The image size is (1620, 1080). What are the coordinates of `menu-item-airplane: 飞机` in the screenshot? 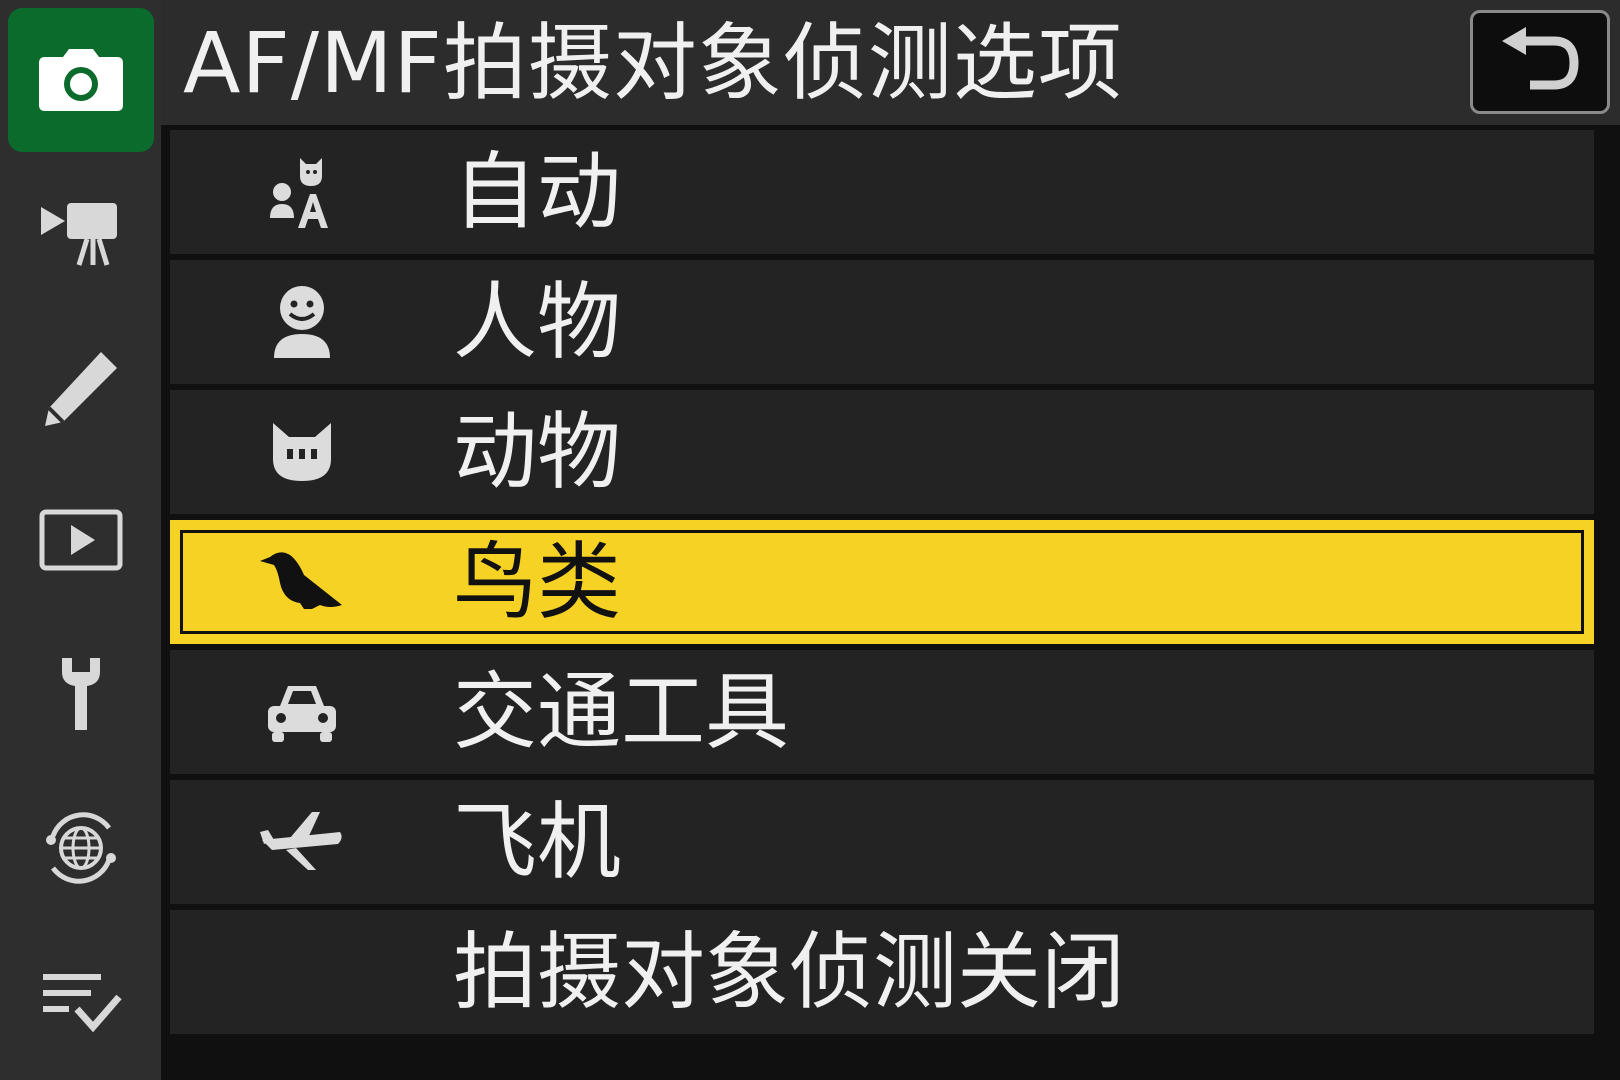 It's located at (882, 842).